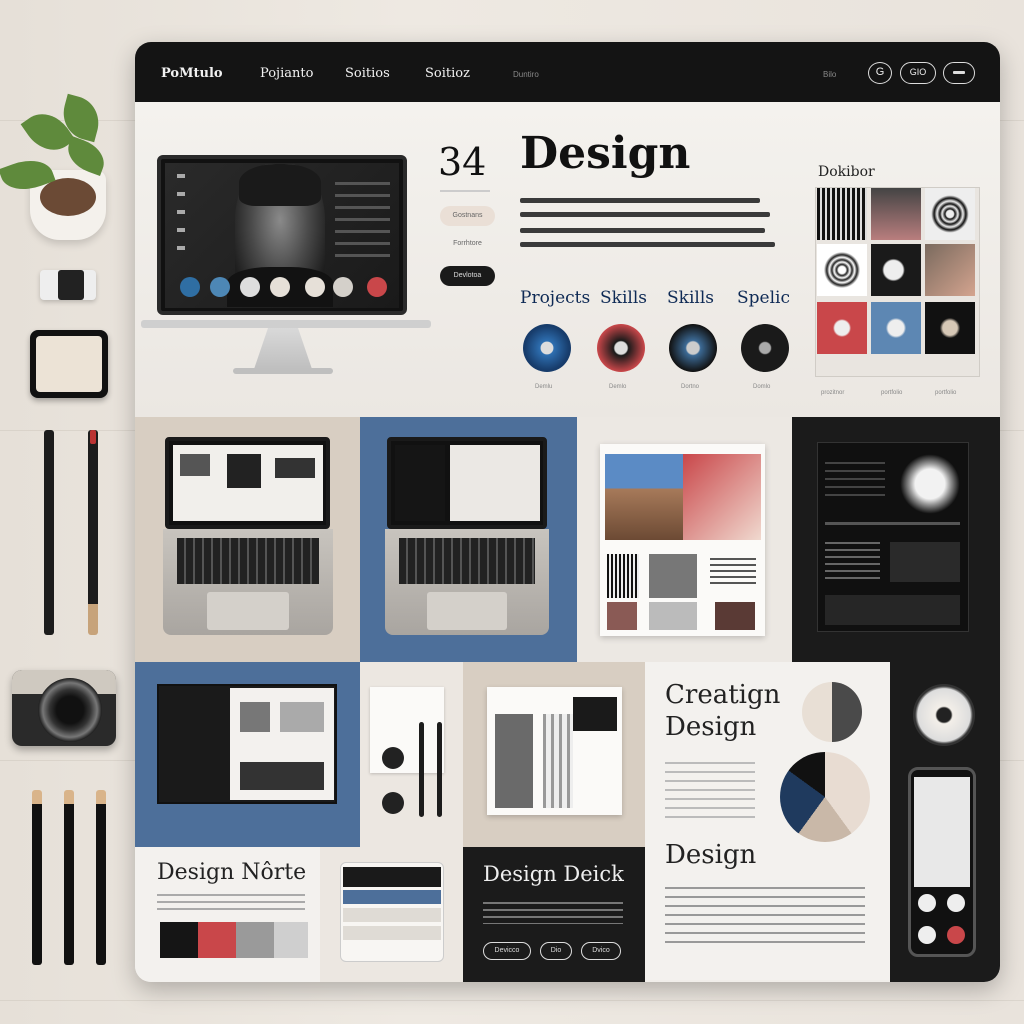 The image size is (1024, 1024). What do you see at coordinates (723, 695) in the screenshot?
I see `creation-title: Creatign` at bounding box center [723, 695].